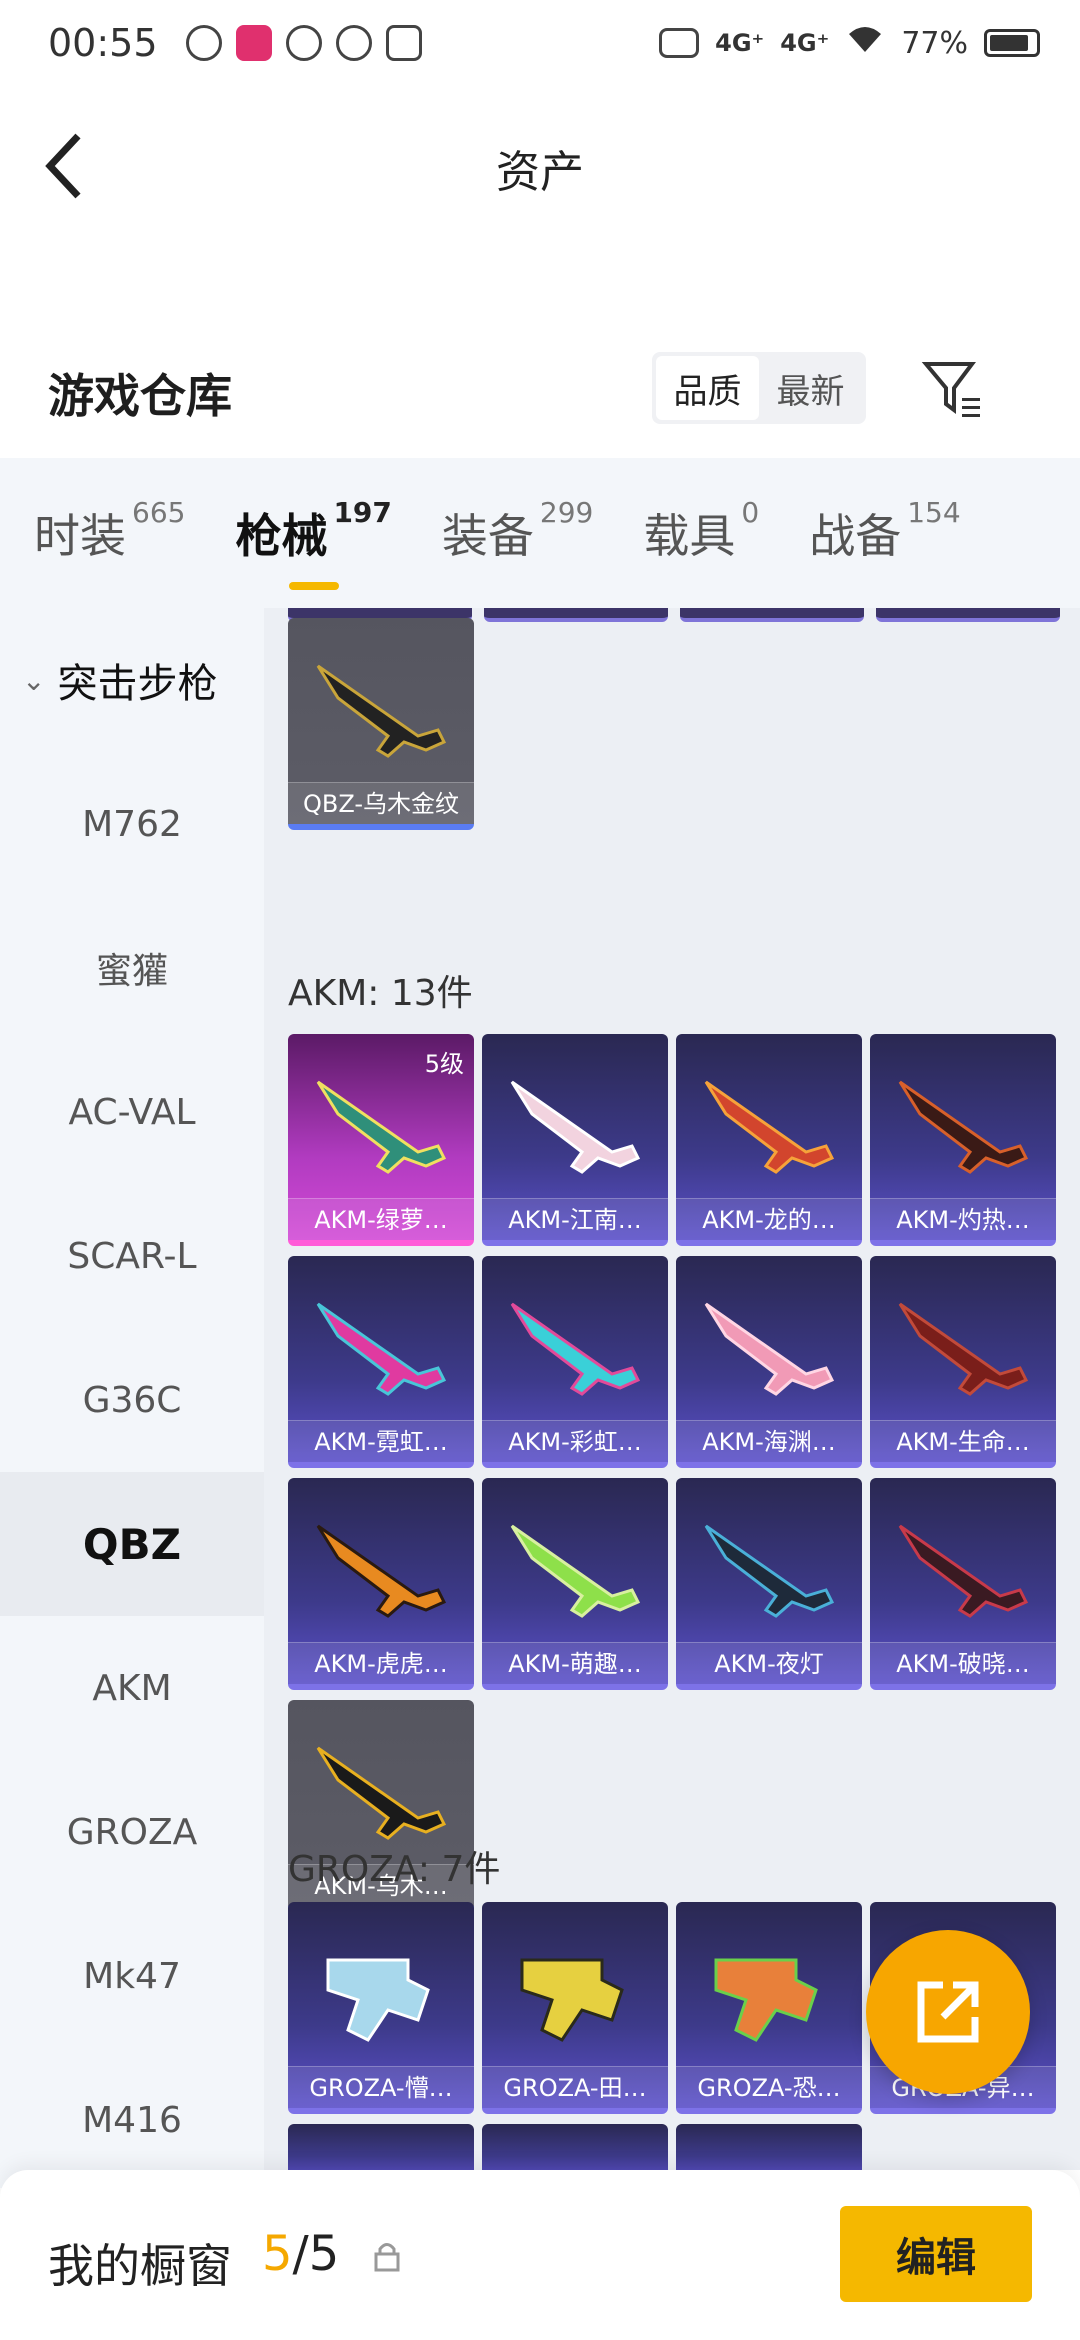 The image size is (1080, 2340). I want to click on app-header: 资产, so click(540, 166).